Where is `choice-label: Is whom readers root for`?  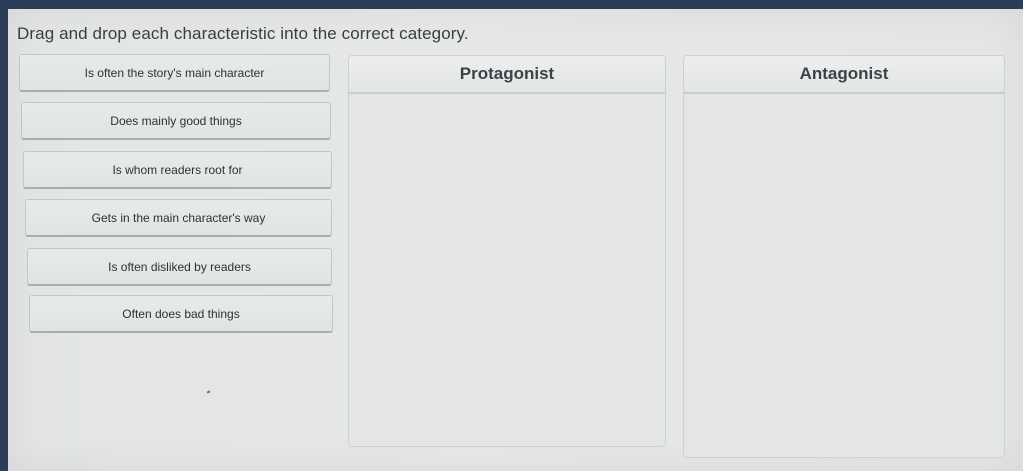 choice-label: Is whom readers root for is located at coordinates (177, 169).